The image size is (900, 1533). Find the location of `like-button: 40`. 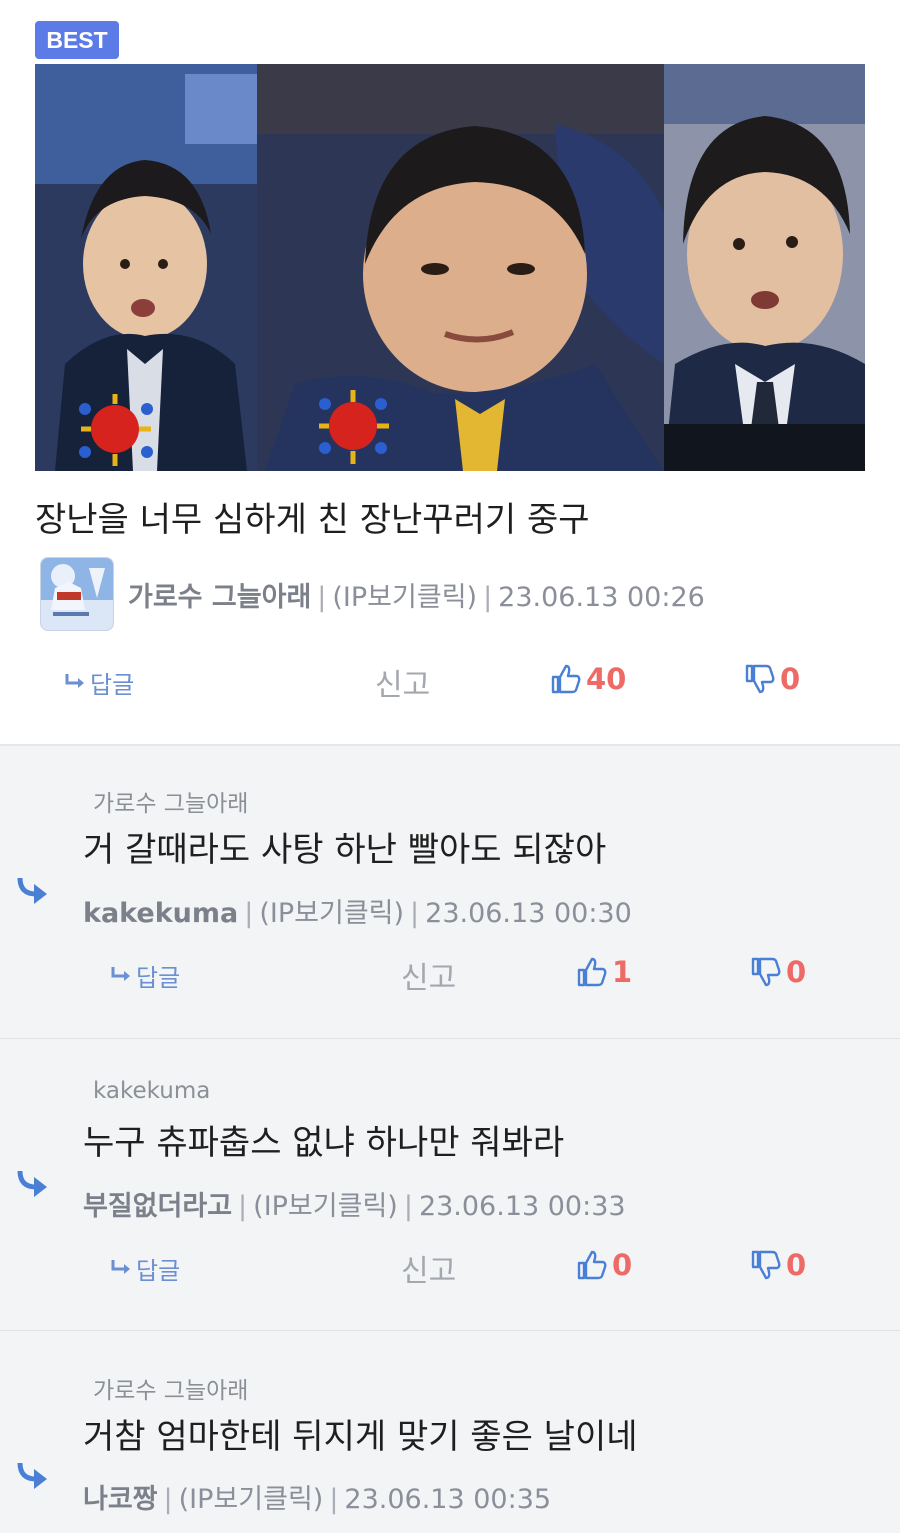

like-button: 40 is located at coordinates (588, 679).